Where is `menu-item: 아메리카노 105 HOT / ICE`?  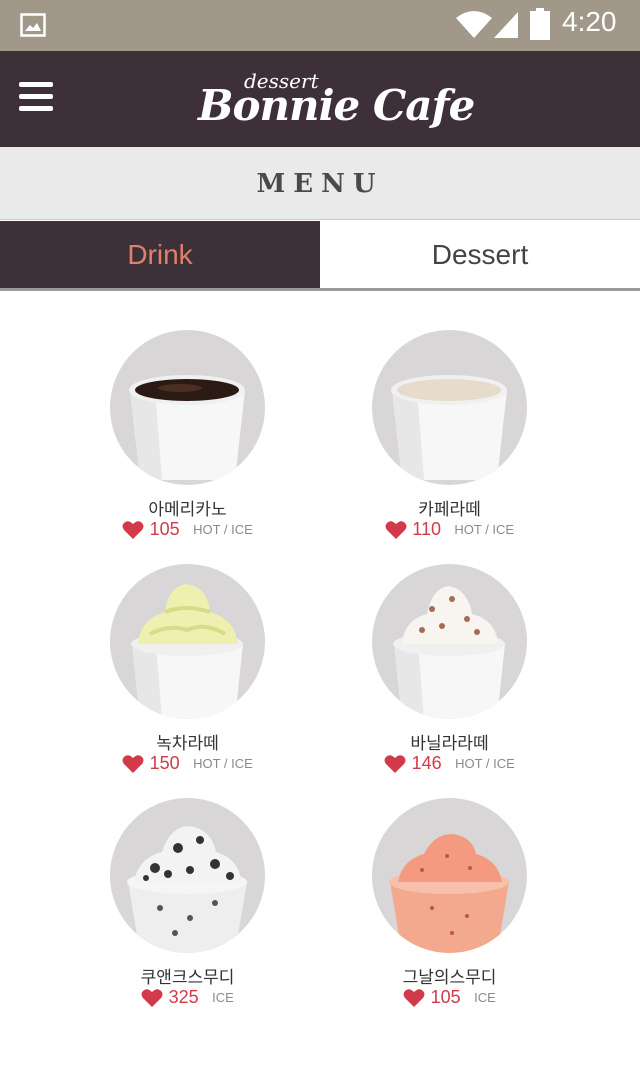 menu-item: 아메리카노 105 HOT / ICE is located at coordinates (165, 425).